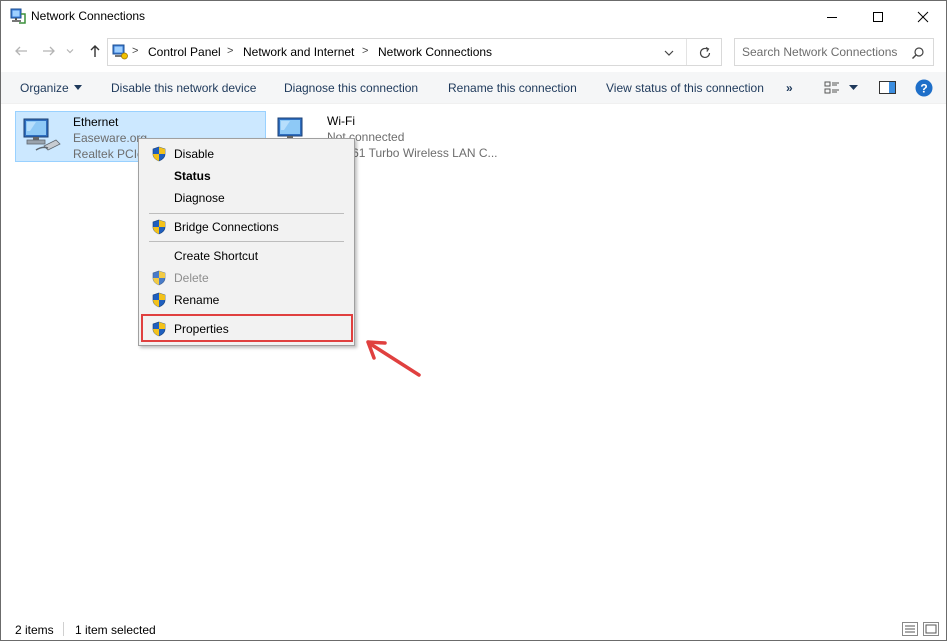 Image resolution: width=947 pixels, height=641 pixels. What do you see at coordinates (351, 88) in the screenshot?
I see `diagnose-connection-button: Diagnose this connection` at bounding box center [351, 88].